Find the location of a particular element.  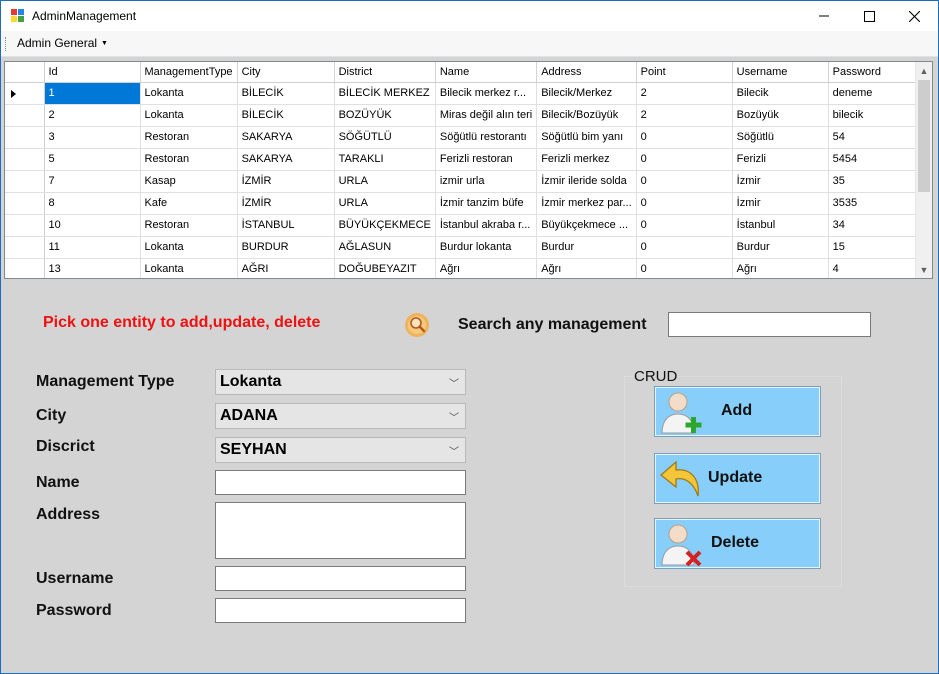

cell-name: Burdur lokanta is located at coordinates (486, 247).